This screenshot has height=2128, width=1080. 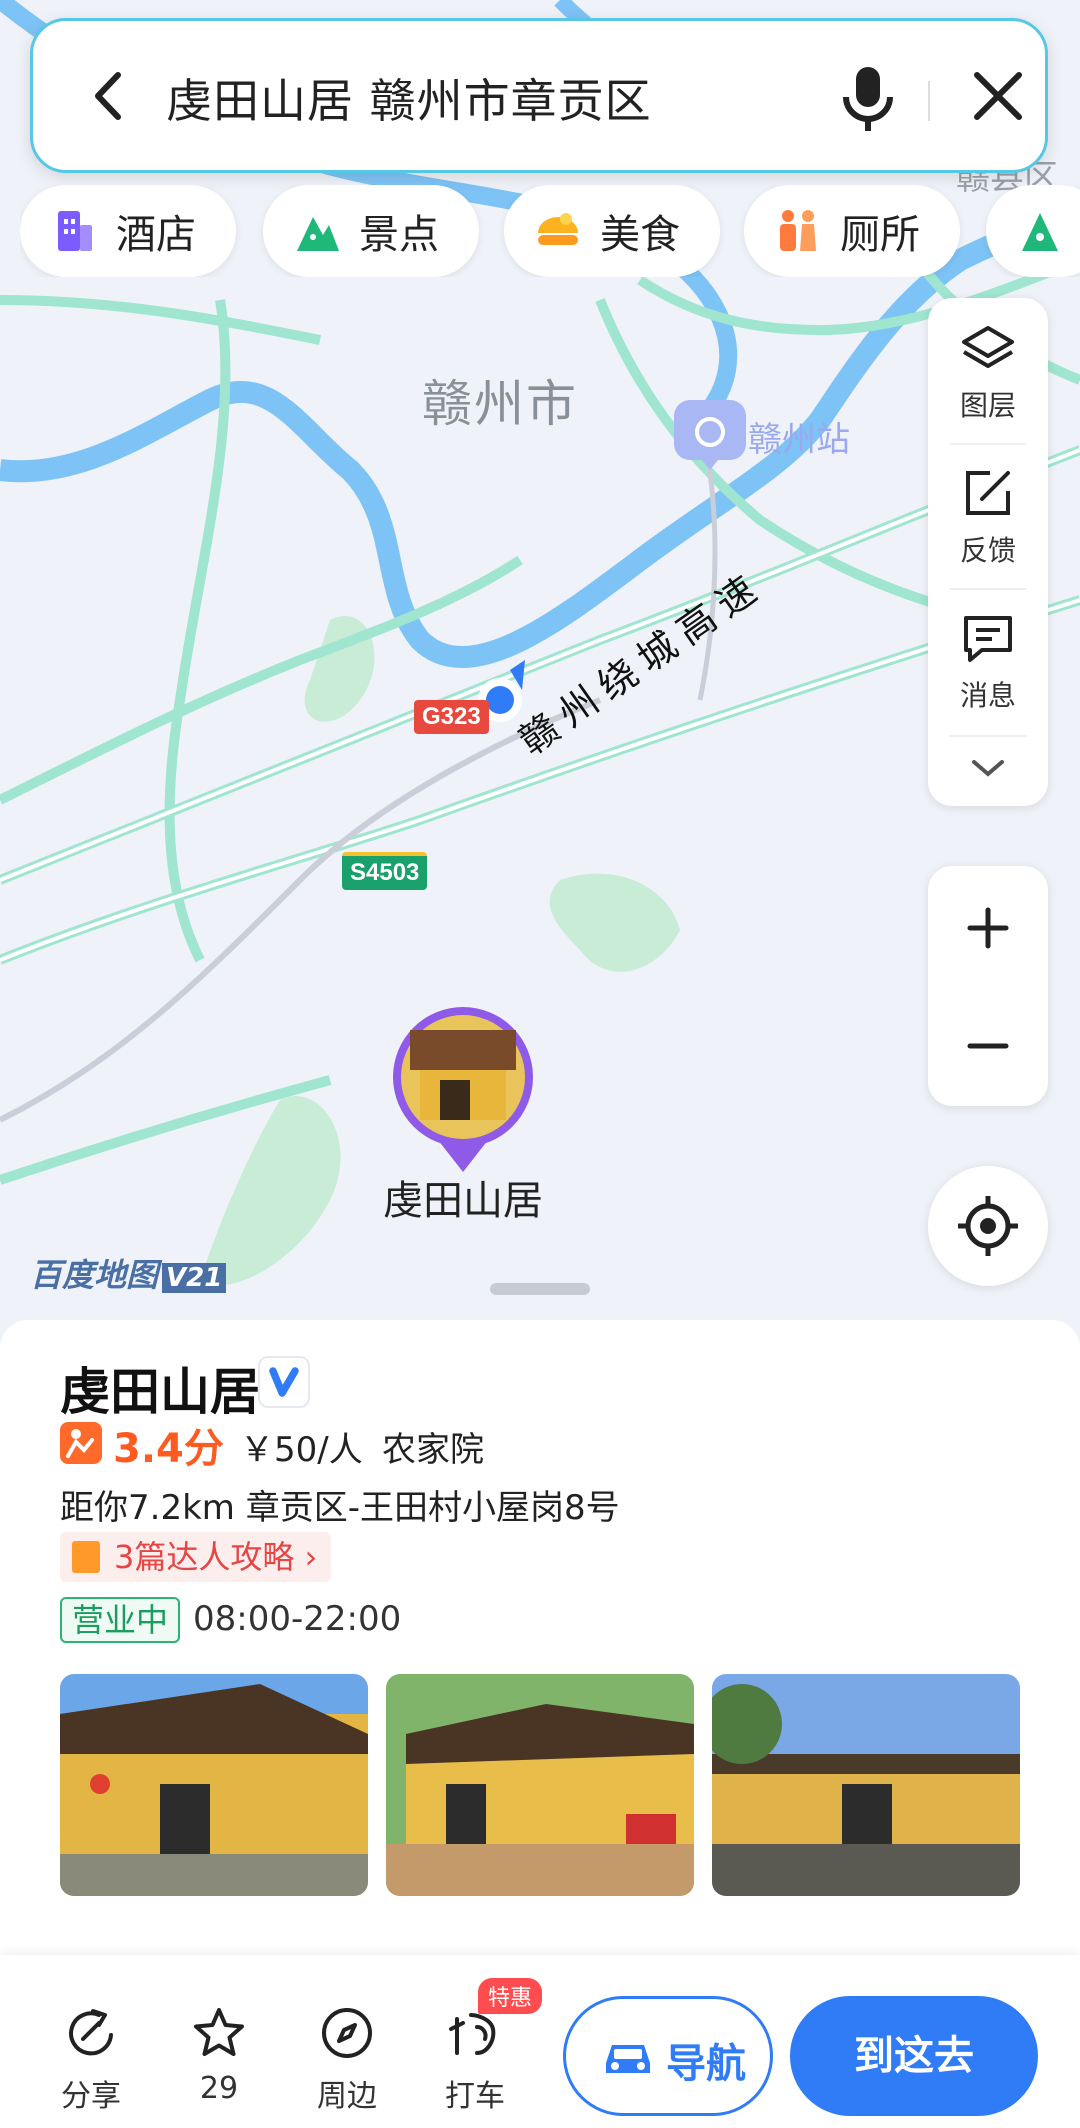 What do you see at coordinates (988, 736) in the screenshot?
I see `tool-divider` at bounding box center [988, 736].